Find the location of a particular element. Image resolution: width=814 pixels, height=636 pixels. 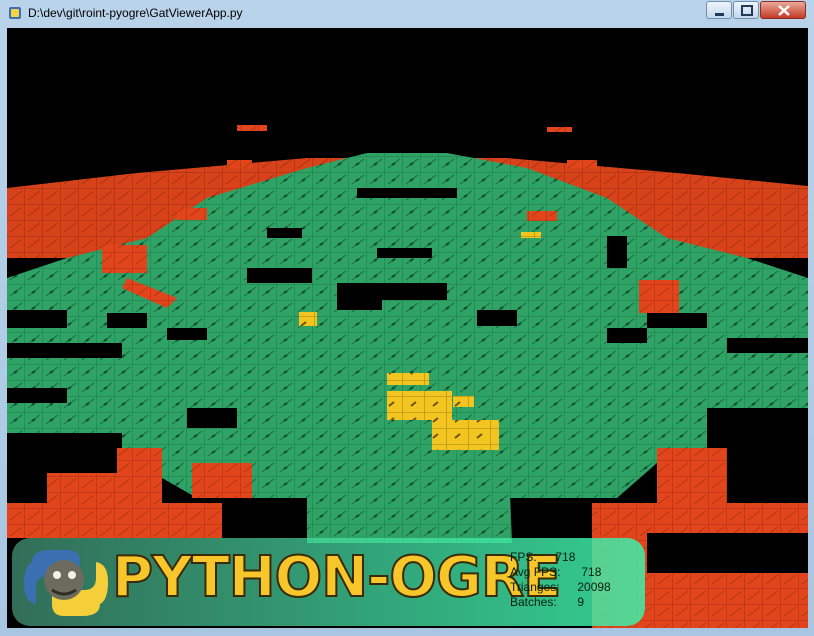

close-icon is located at coordinates (784, 10).